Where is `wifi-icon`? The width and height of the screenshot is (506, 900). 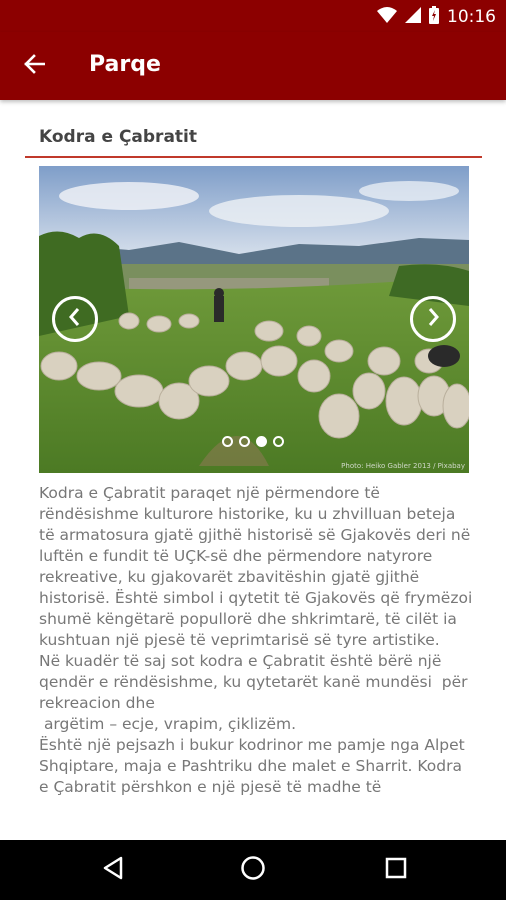
wifi-icon is located at coordinates (387, 17).